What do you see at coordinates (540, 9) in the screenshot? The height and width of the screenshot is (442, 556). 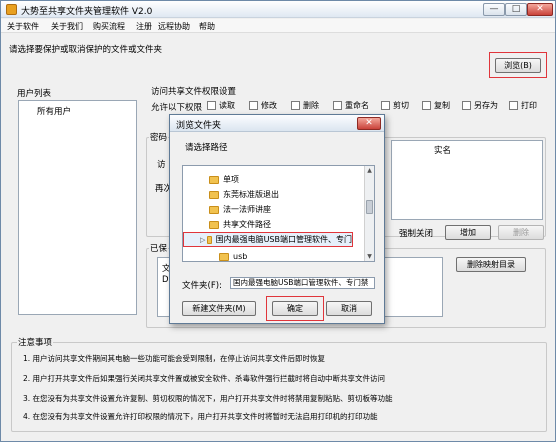 I see `close-button: ✕` at bounding box center [540, 9].